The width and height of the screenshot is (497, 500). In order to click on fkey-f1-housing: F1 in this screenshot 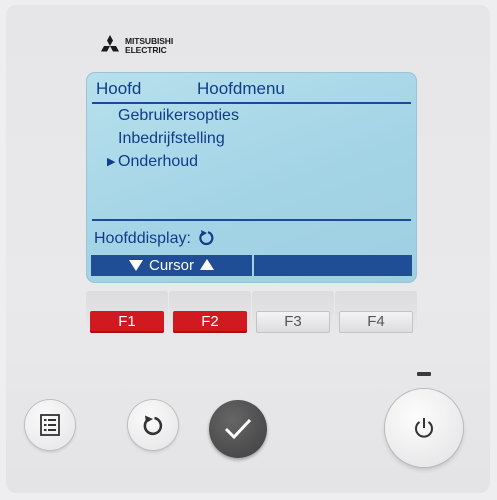, I will do `click(127, 312)`.